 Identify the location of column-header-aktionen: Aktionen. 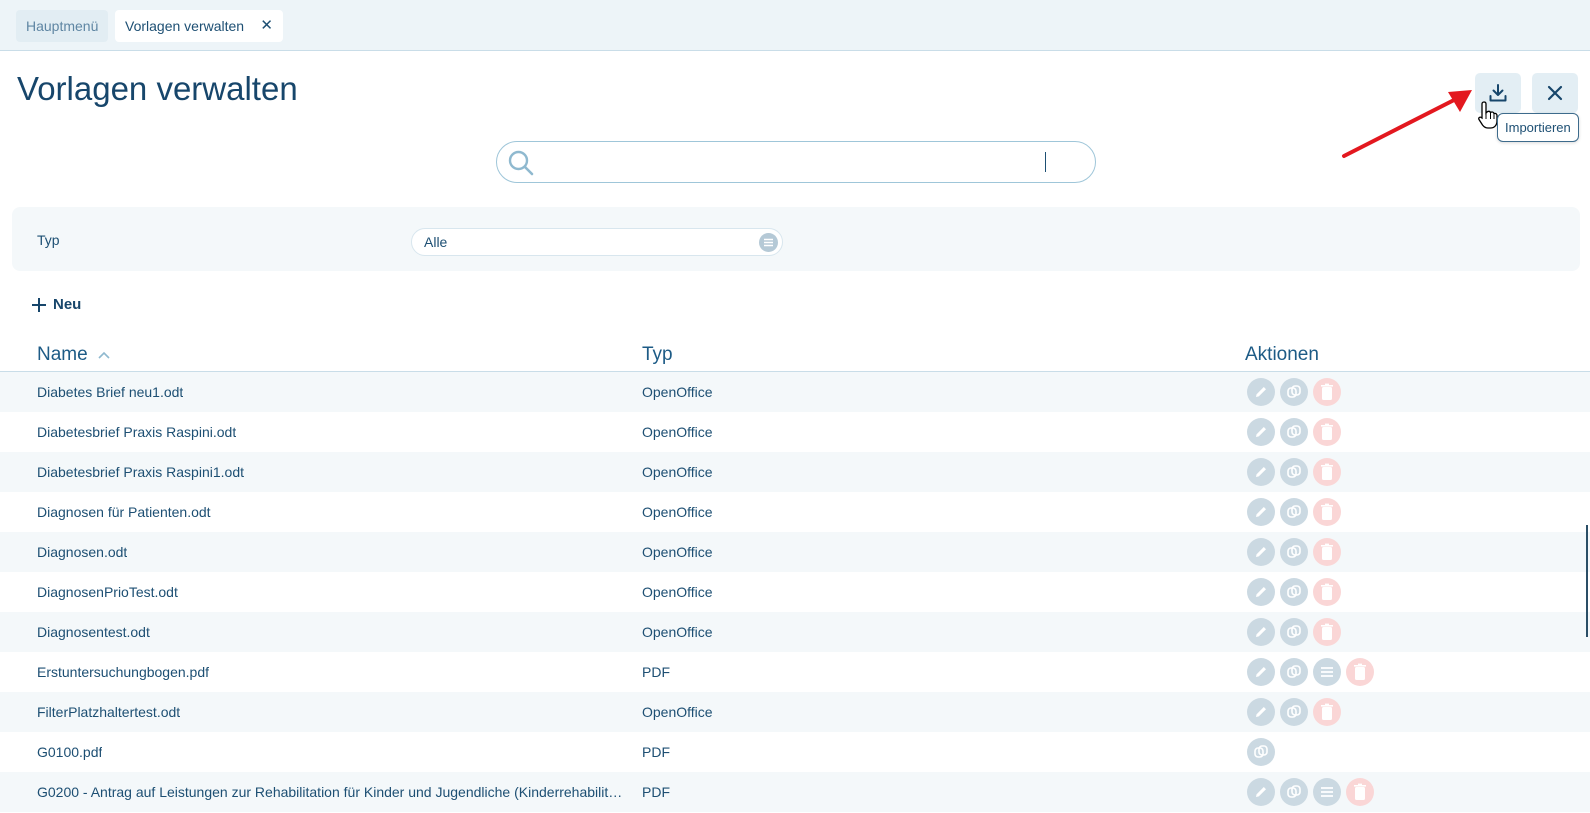
(1282, 355).